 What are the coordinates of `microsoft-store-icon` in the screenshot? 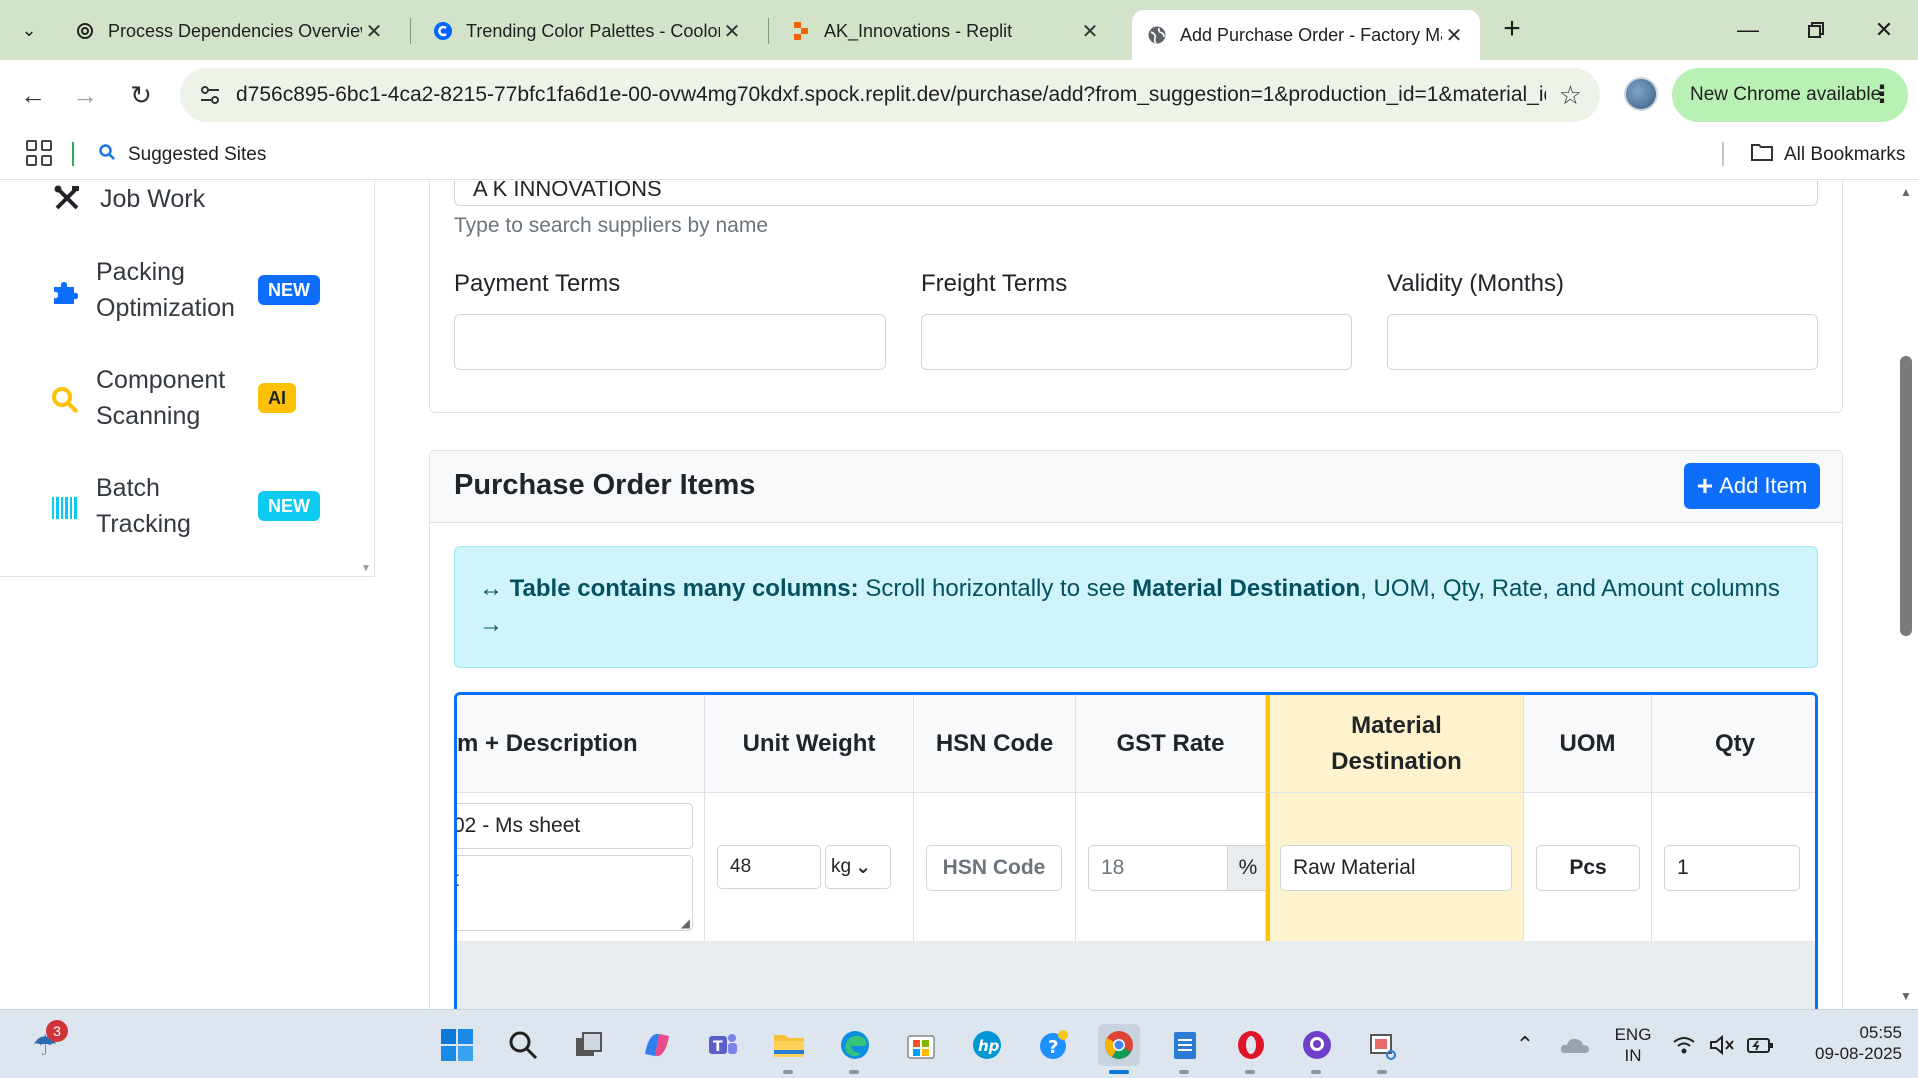 It's located at (921, 1045).